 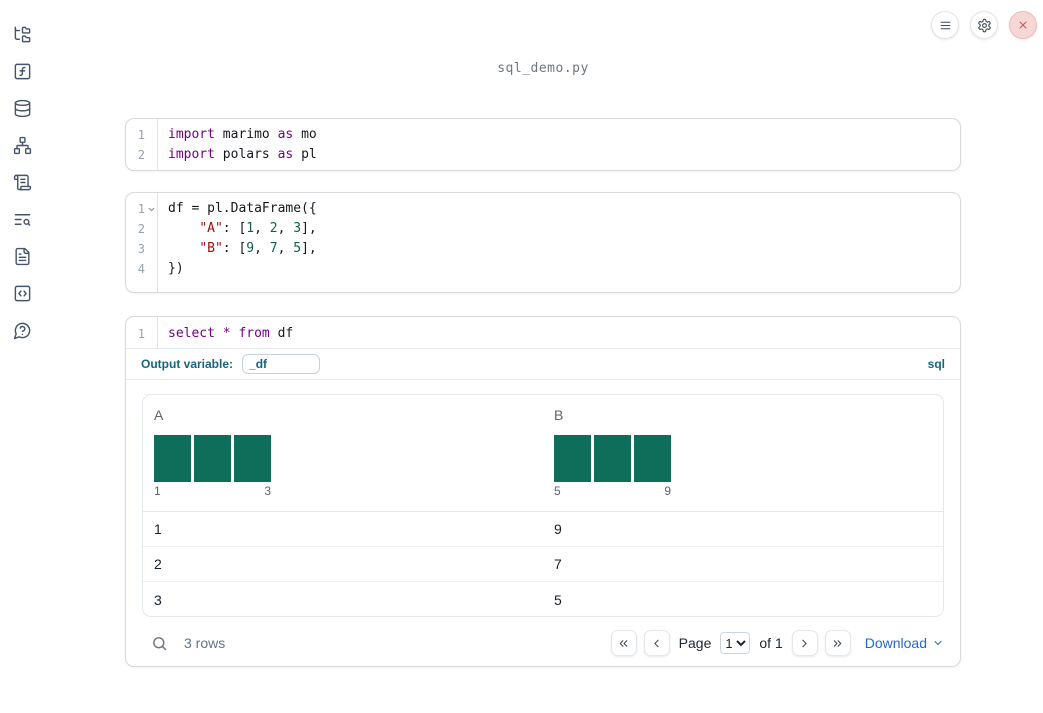 I want to click on code-line: "A": [1, 2, 3],, so click(x=258, y=228).